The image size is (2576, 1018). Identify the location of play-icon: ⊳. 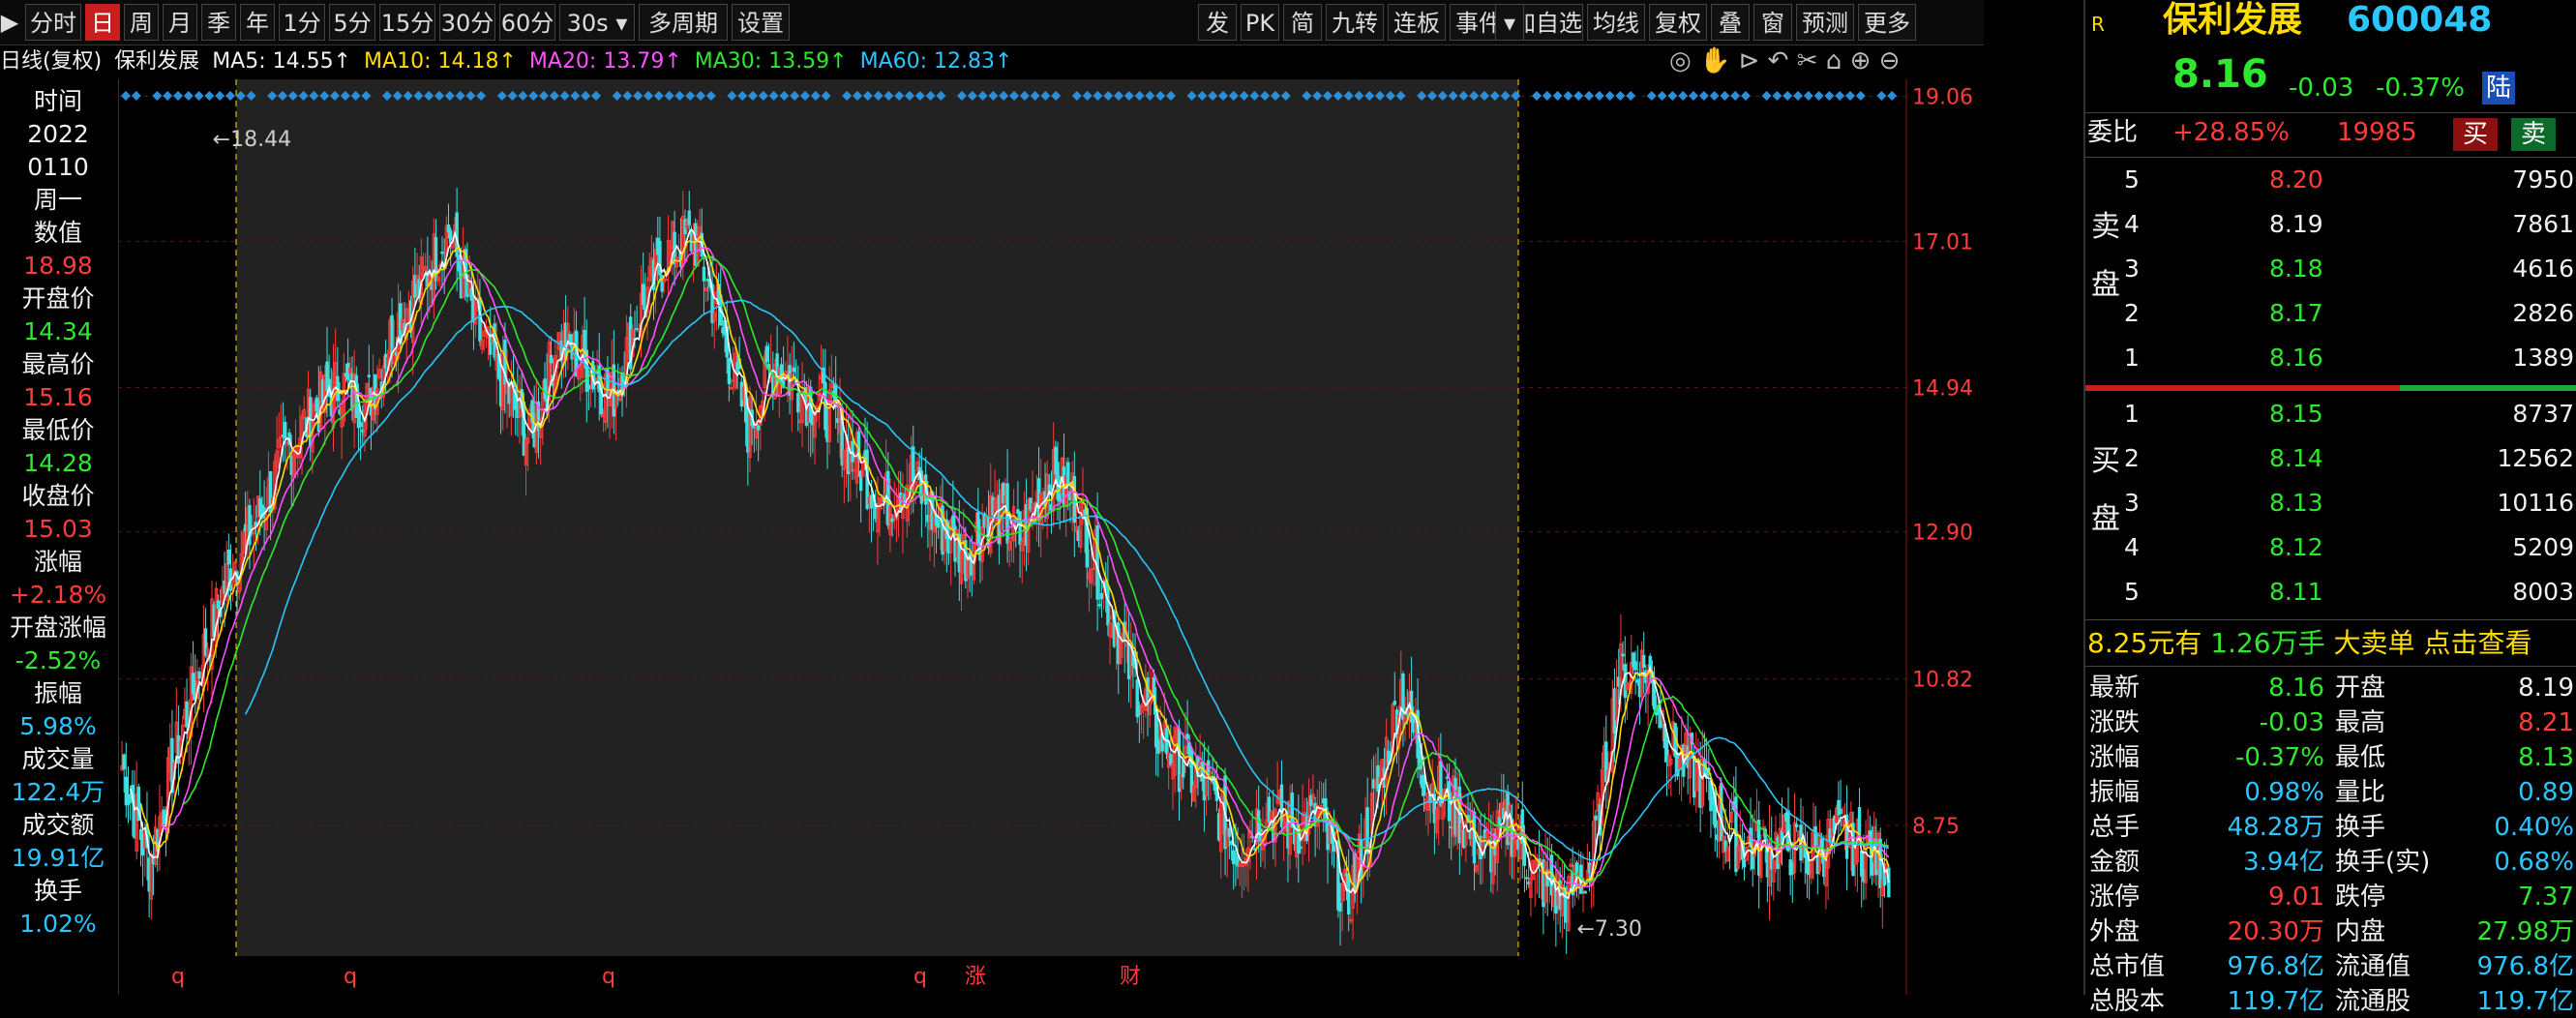
(1749, 60).